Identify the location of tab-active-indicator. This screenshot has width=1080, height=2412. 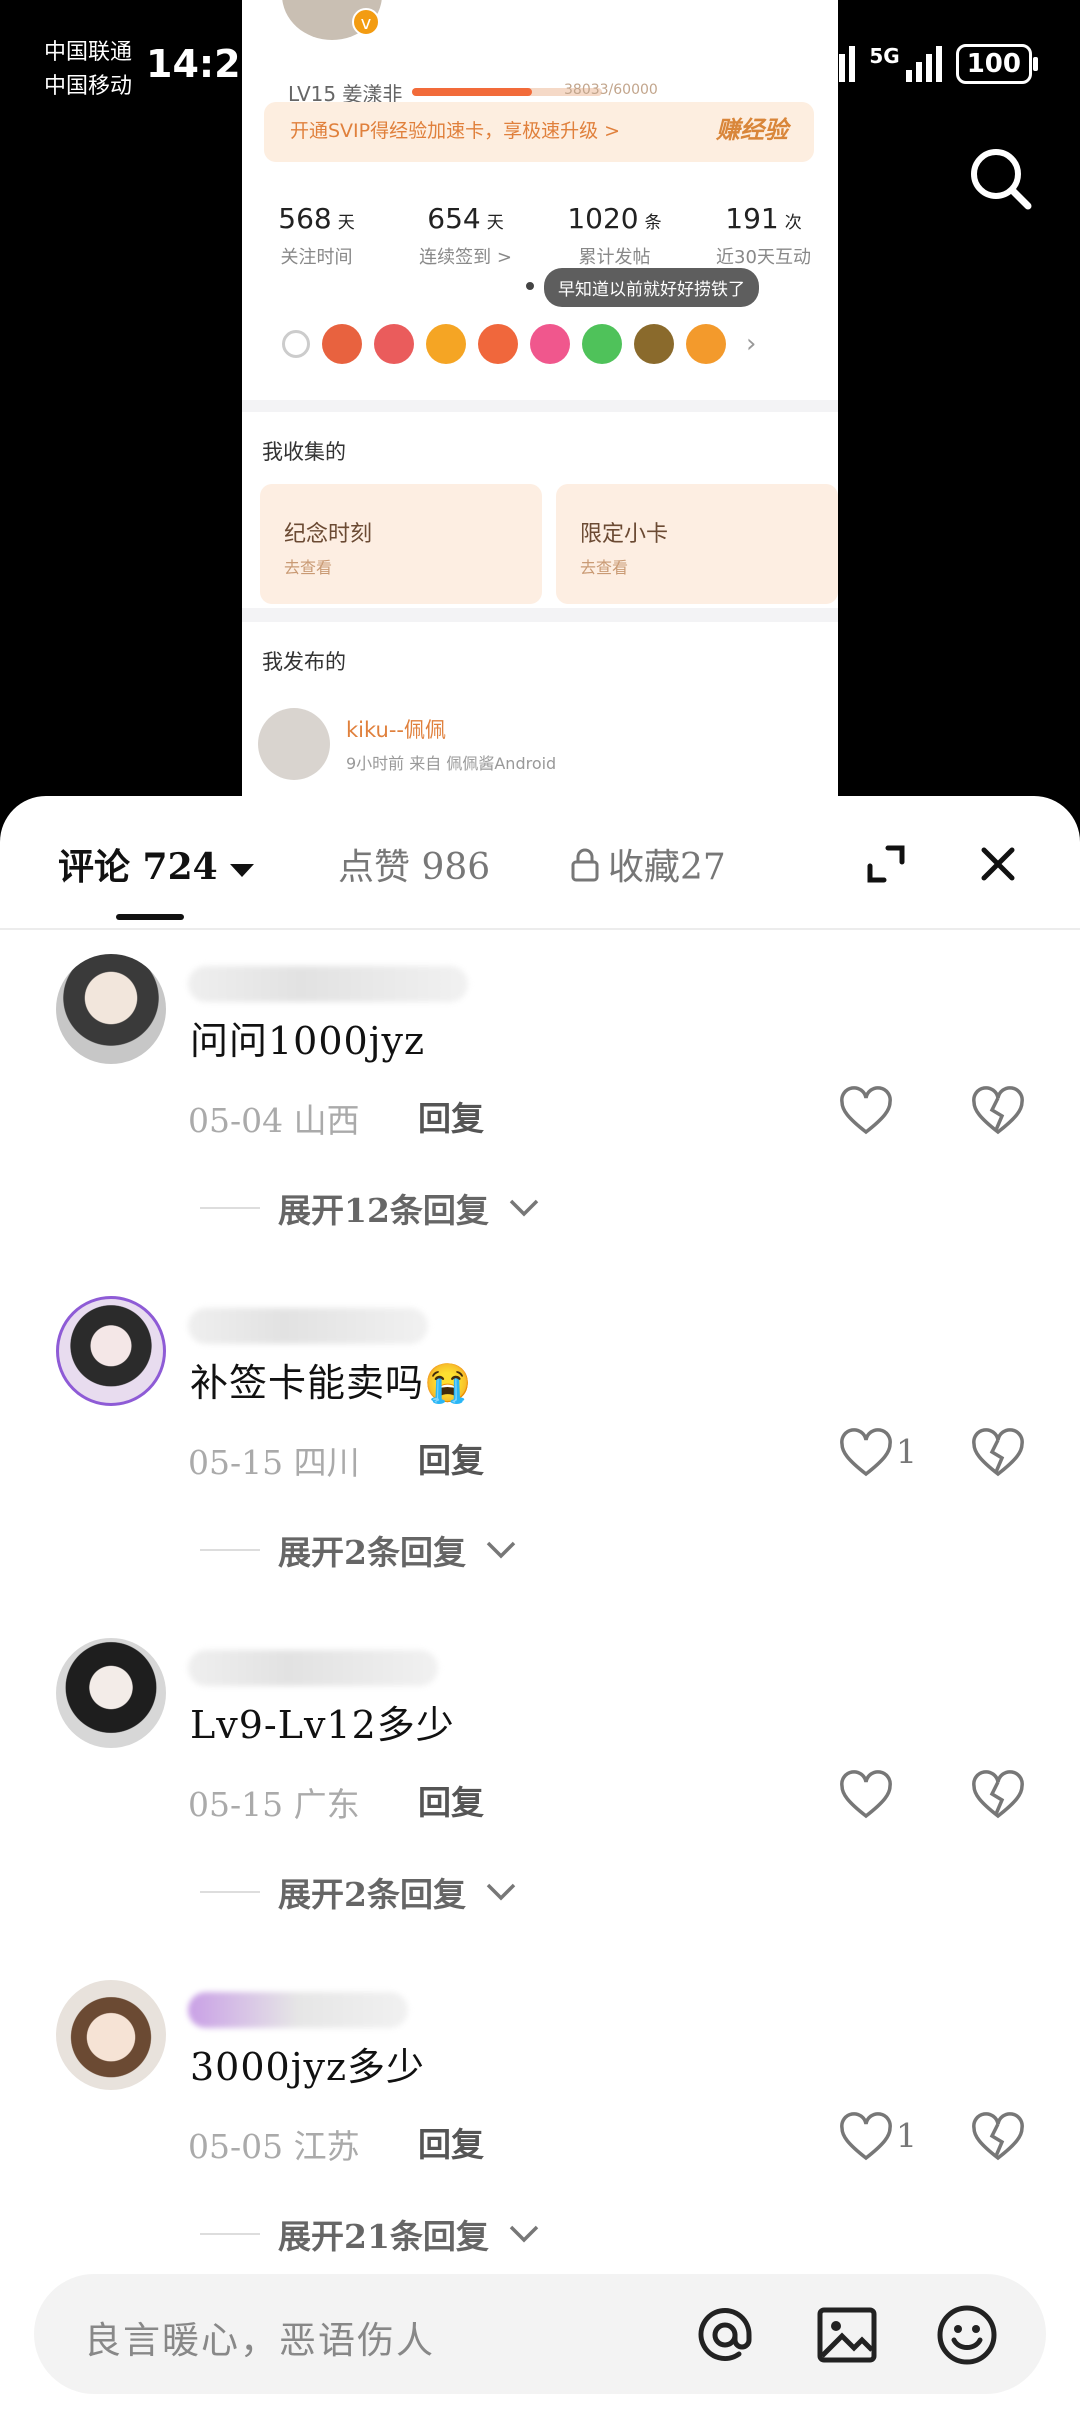
(150, 917).